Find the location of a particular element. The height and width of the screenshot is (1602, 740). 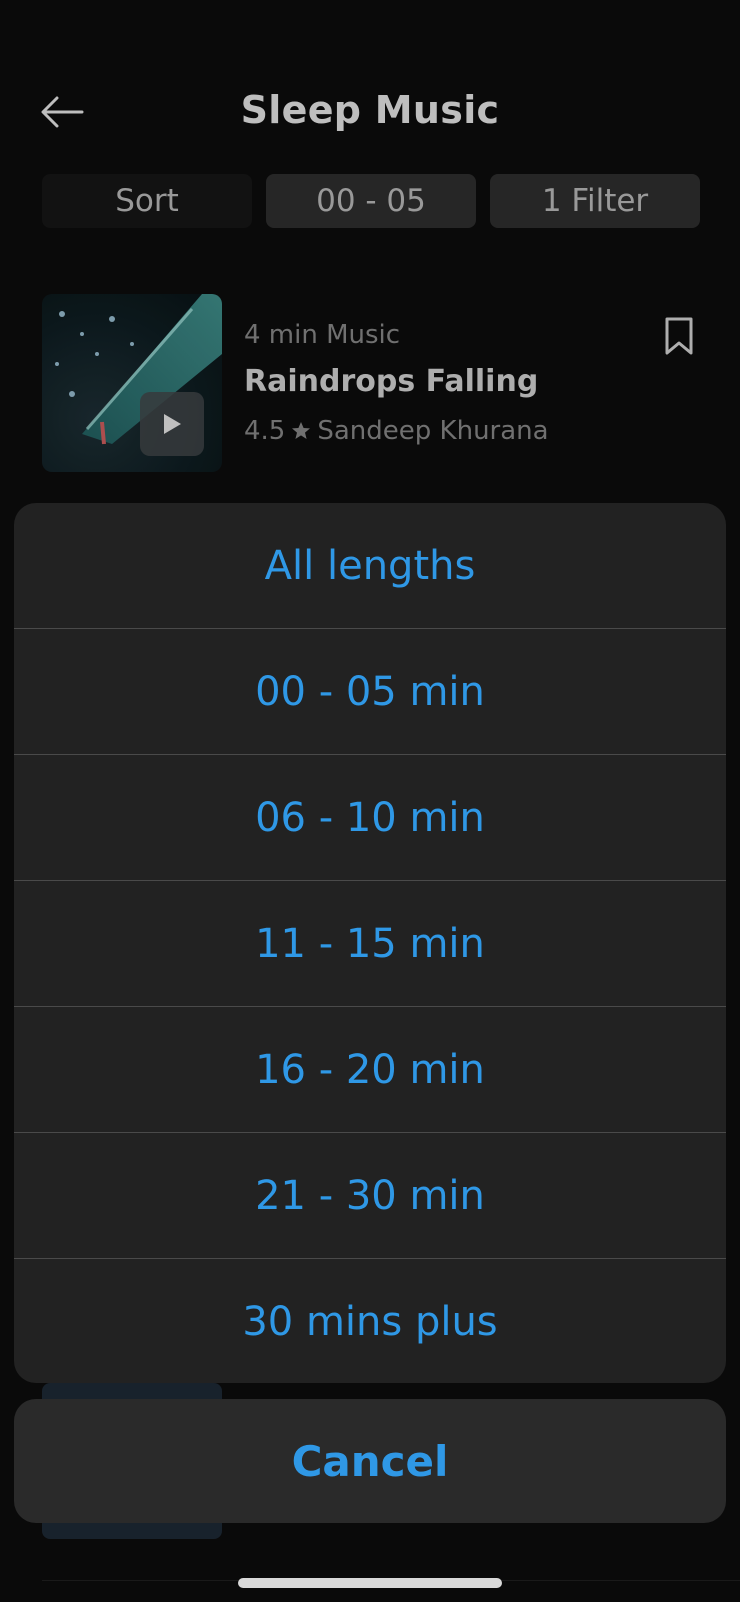

option-06-10-min: 06 - 10 min is located at coordinates (370, 818).